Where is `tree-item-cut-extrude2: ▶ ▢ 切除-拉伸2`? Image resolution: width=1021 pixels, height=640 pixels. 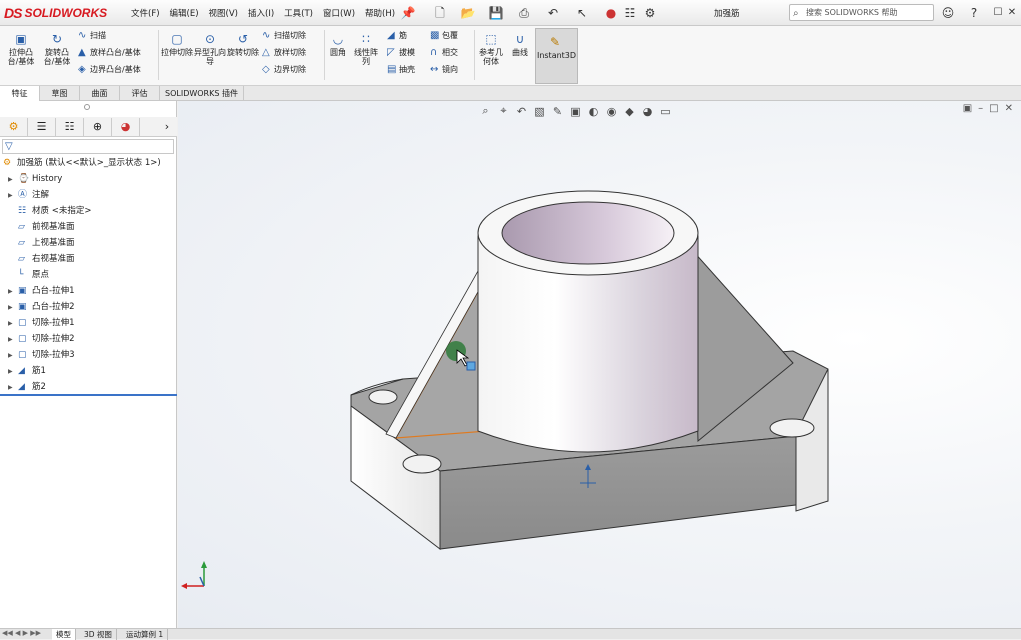 tree-item-cut-extrude2: ▶ ▢ 切除-拉伸2 is located at coordinates (41, 339).